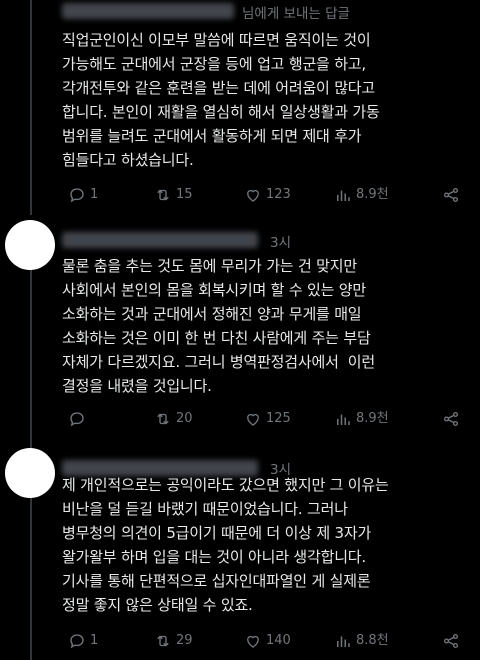 The image size is (480, 660). Describe the element at coordinates (372, 640) in the screenshot. I see `views-count: 8.8천` at that location.